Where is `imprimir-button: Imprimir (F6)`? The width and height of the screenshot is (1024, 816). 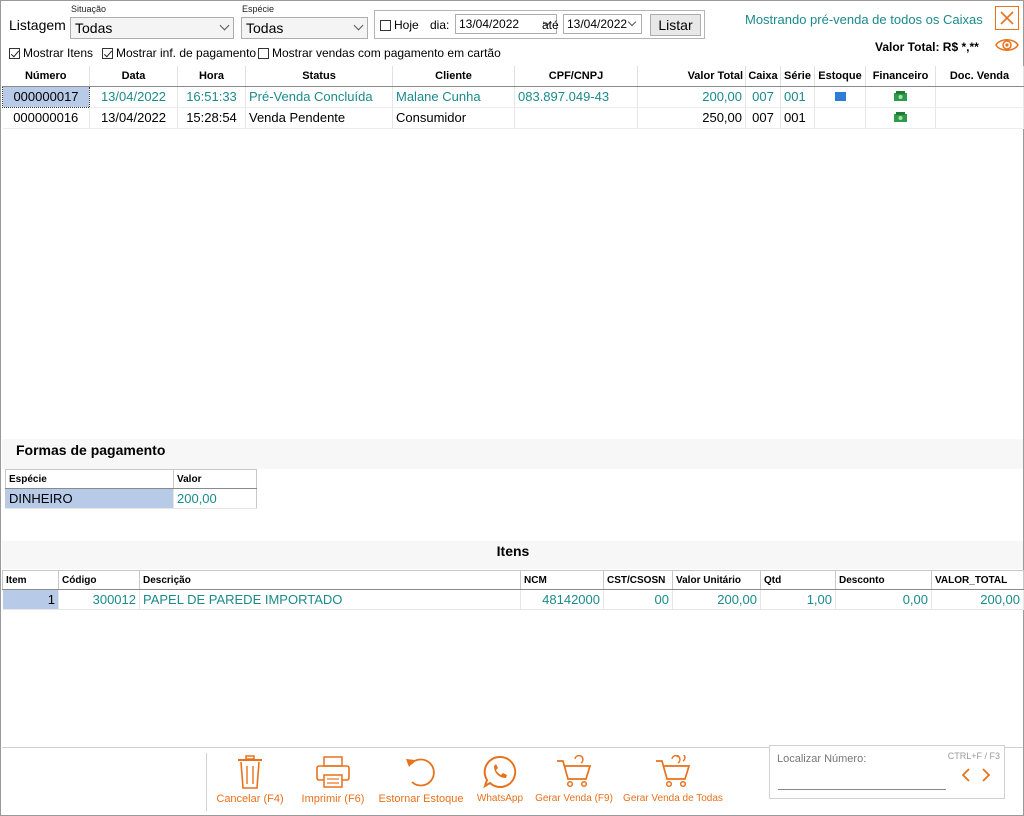
imprimir-button: Imprimir (F6) is located at coordinates (333, 780).